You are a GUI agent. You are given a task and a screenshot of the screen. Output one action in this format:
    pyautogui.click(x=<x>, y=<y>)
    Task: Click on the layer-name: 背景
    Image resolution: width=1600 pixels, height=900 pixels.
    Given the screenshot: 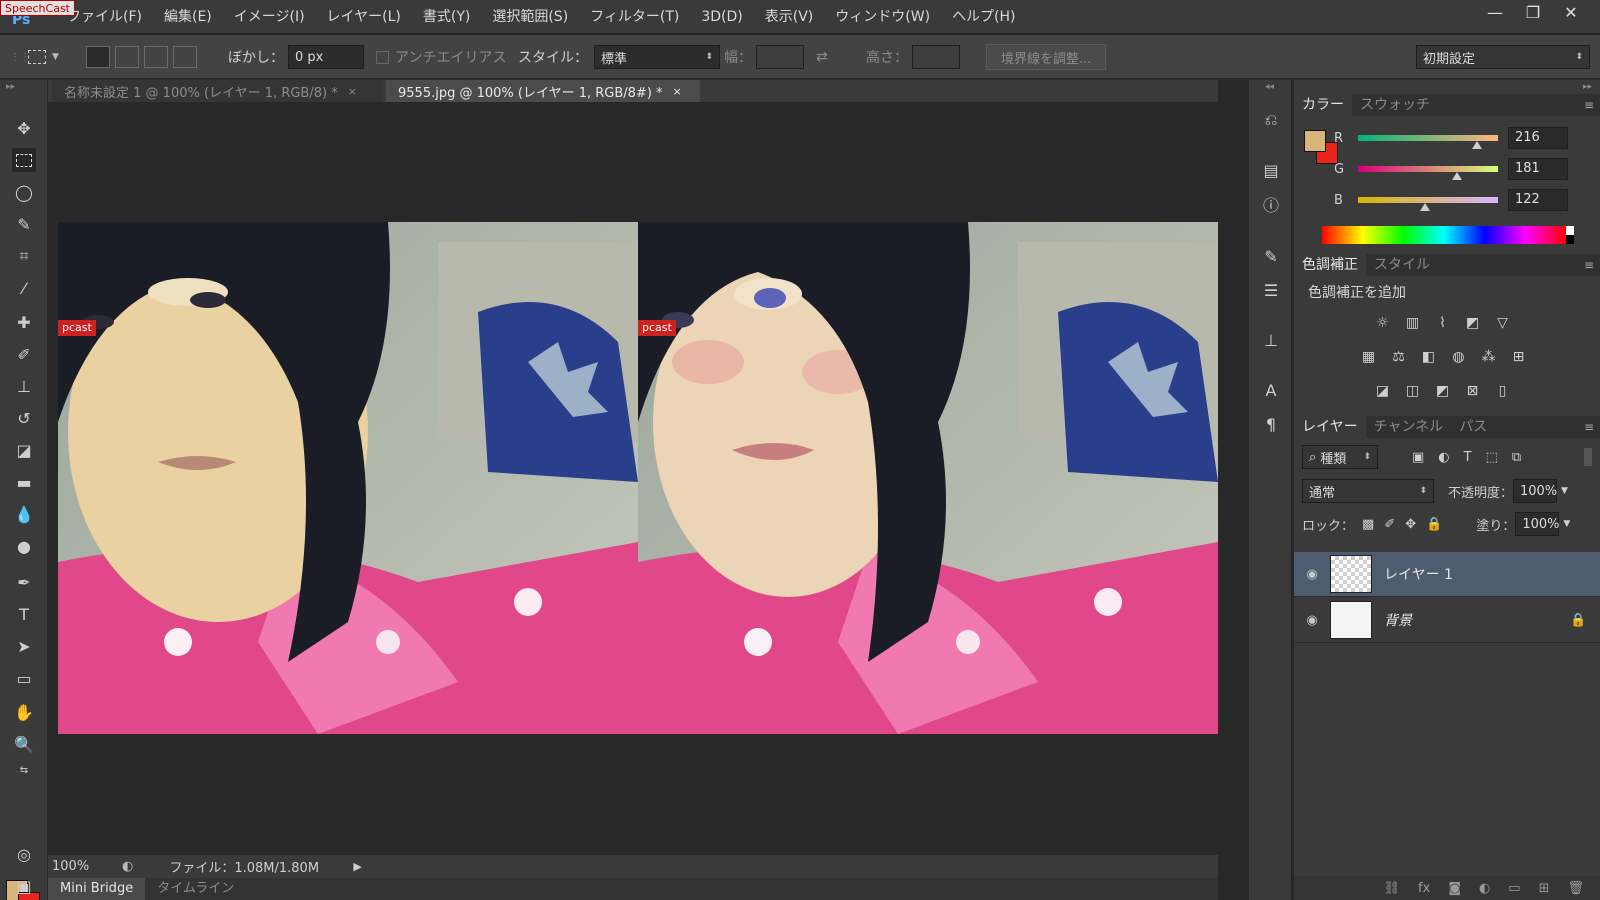 What is the action you would take?
    pyautogui.click(x=1477, y=620)
    